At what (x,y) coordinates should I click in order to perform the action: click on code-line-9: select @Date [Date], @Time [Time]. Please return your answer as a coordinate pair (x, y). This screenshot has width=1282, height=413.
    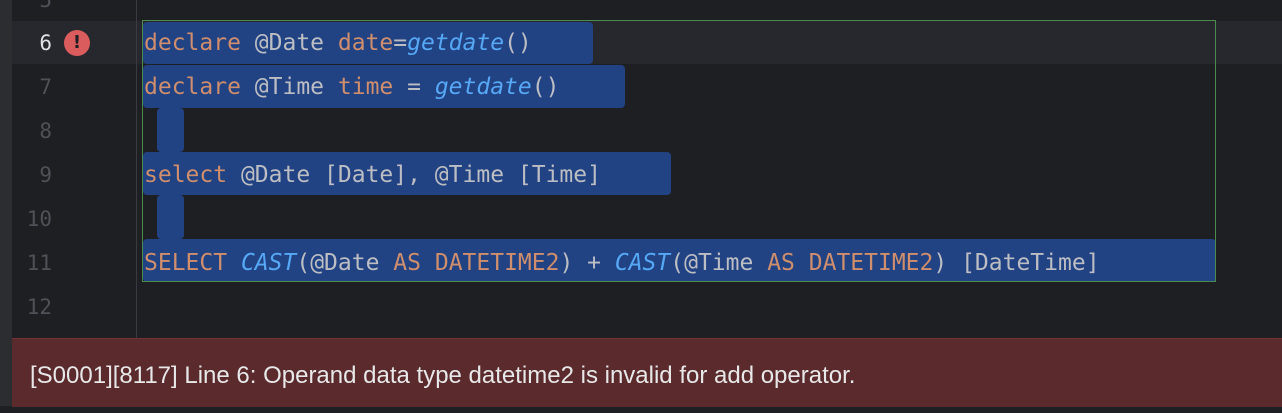
    Looking at the image, I should click on (372, 175).